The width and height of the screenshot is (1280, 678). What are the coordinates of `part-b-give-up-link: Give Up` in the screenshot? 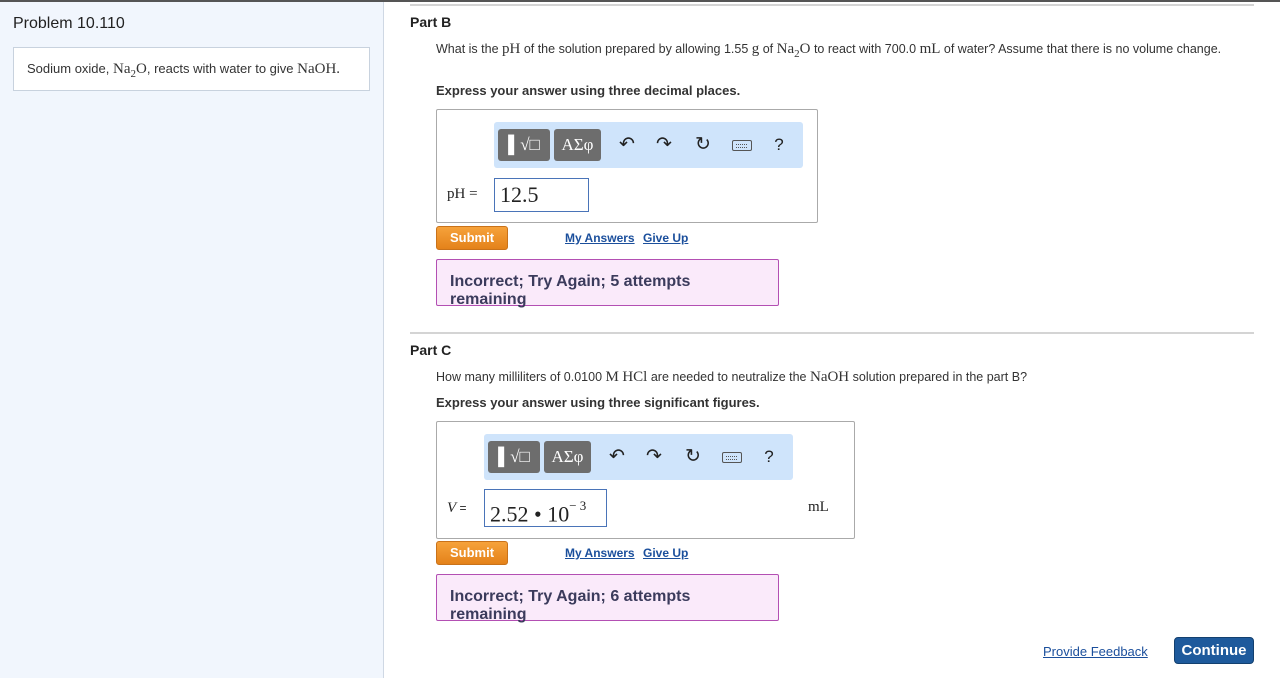 It's located at (665, 238).